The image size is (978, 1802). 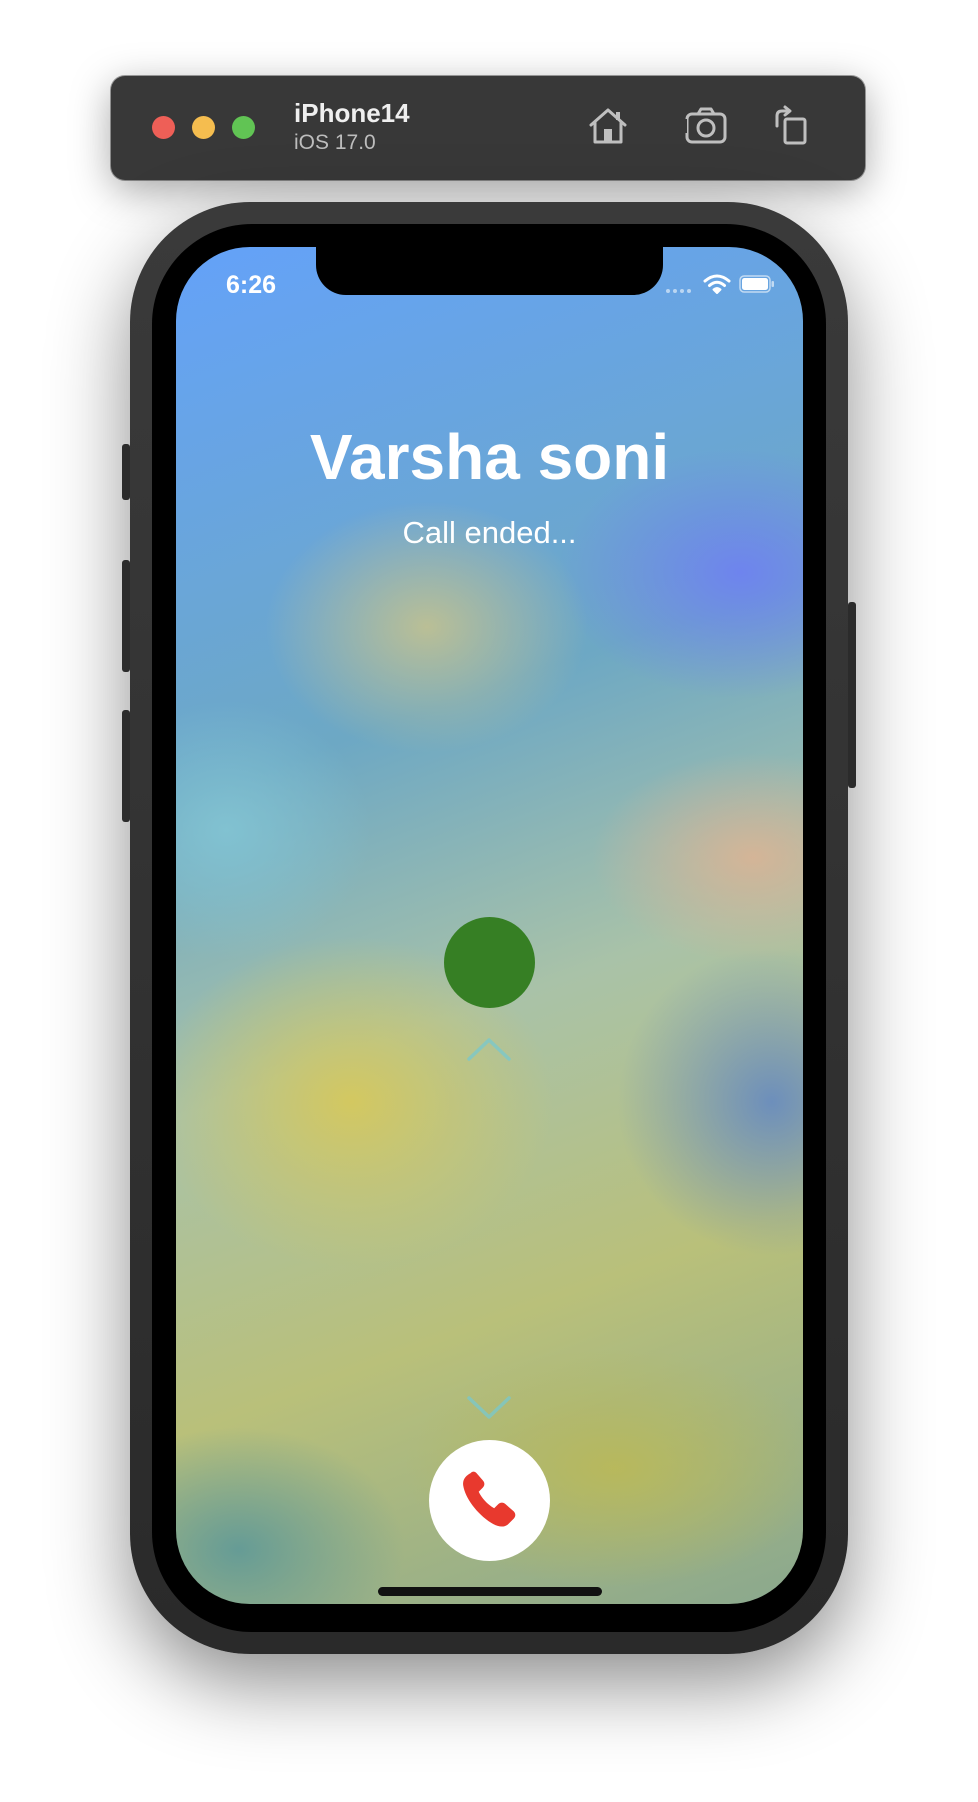 What do you see at coordinates (243, 127) in the screenshot?
I see `zoom-window-button` at bounding box center [243, 127].